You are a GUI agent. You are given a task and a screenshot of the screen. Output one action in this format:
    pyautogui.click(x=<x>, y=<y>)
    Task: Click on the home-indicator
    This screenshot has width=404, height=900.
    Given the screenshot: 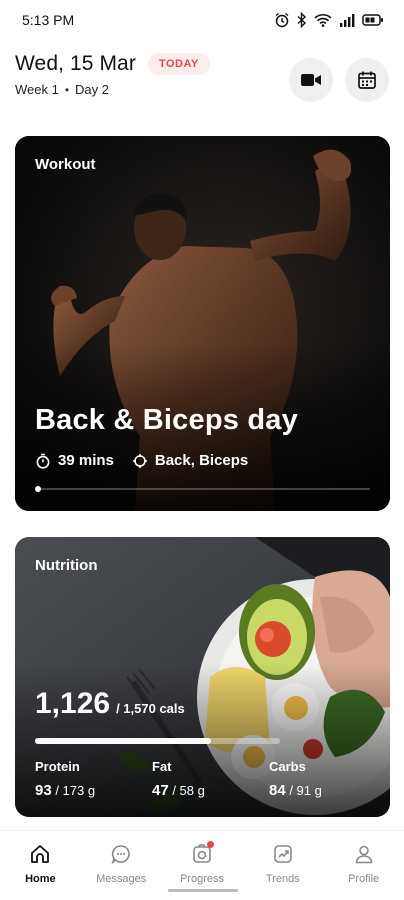 What is the action you would take?
    pyautogui.click(x=203, y=890)
    